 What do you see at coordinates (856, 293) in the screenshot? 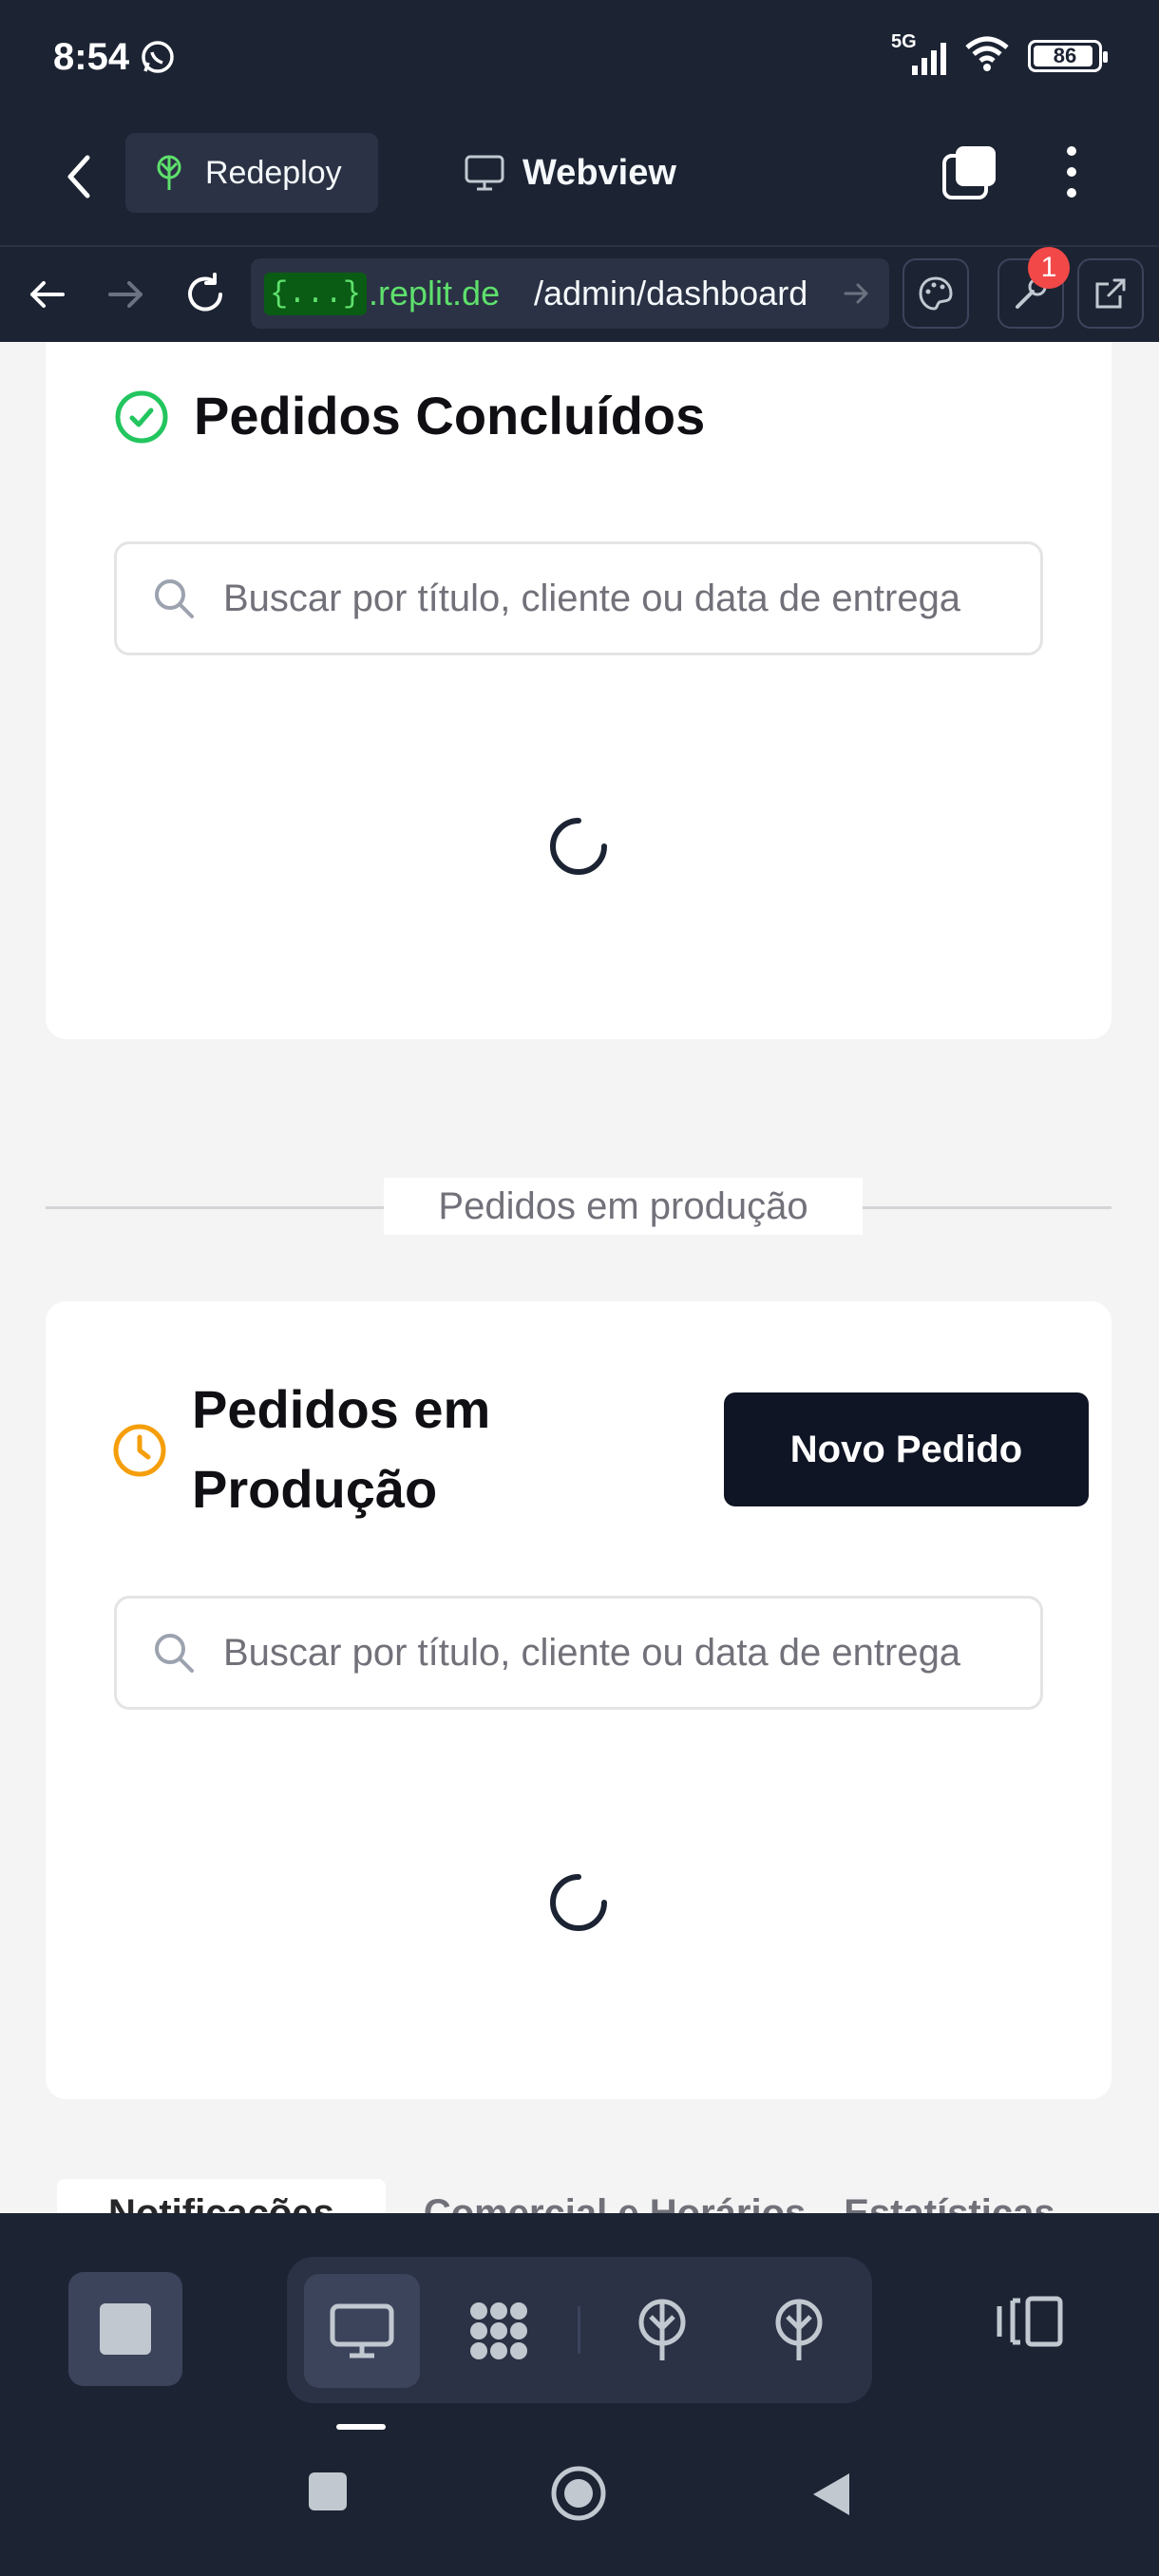
I see `go-arrow-icon` at bounding box center [856, 293].